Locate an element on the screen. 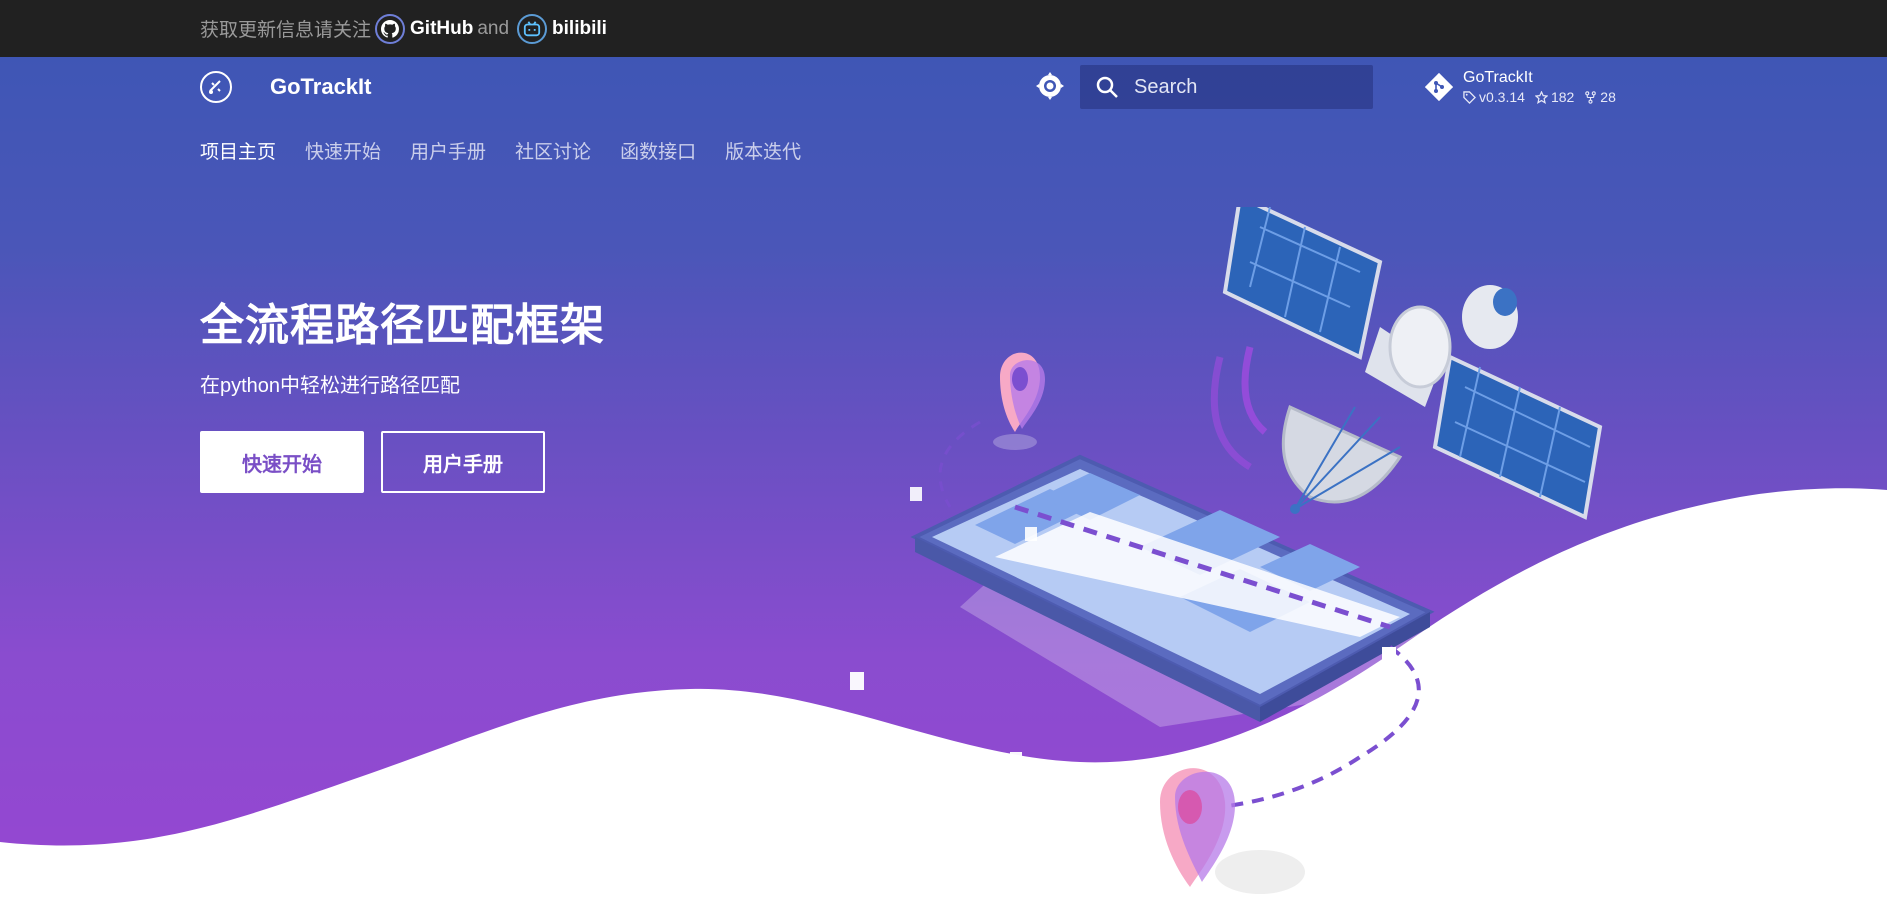  repo-stars: 182 is located at coordinates (1554, 97).